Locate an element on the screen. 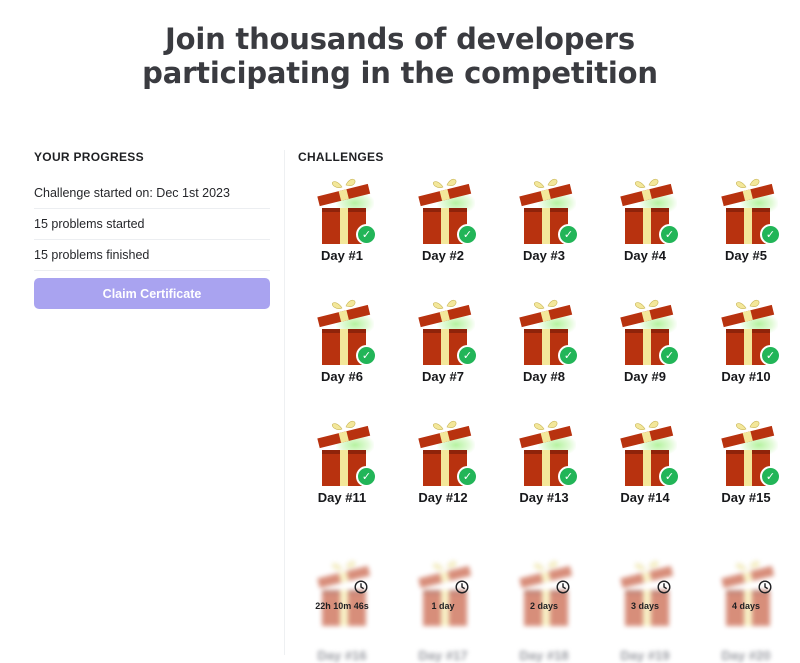  problems-started-count: 15 problems started is located at coordinates (152, 224).